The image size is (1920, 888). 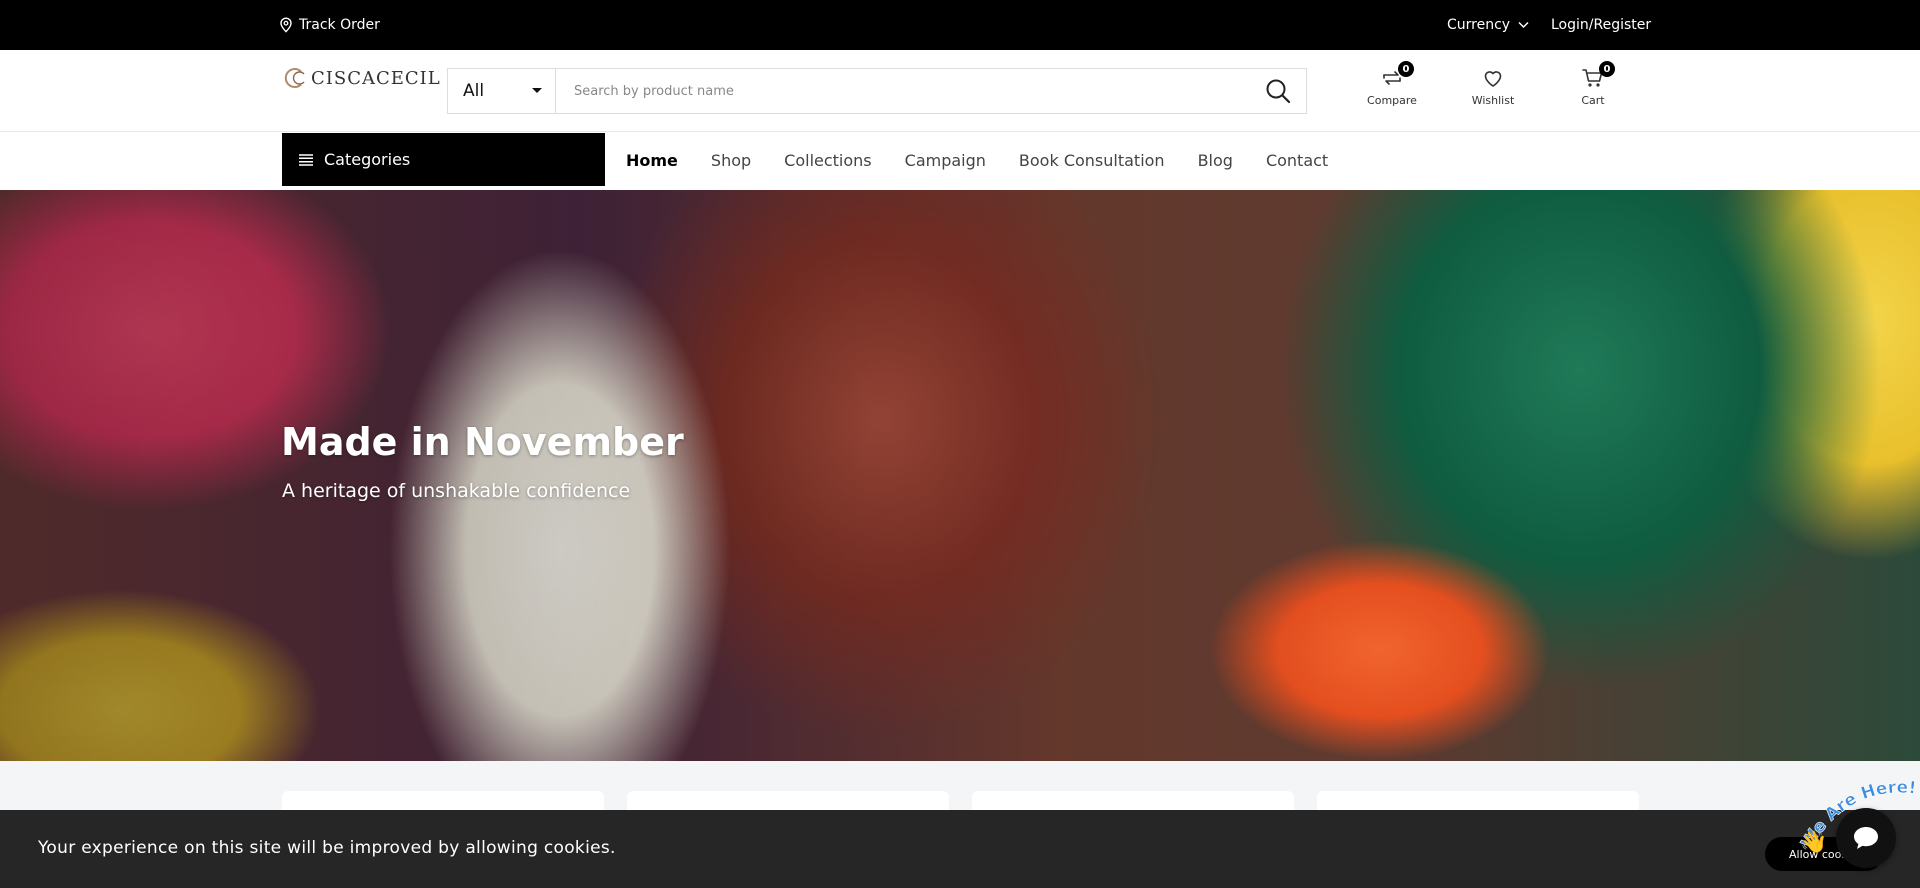 I want to click on search-button, so click(x=1278, y=91).